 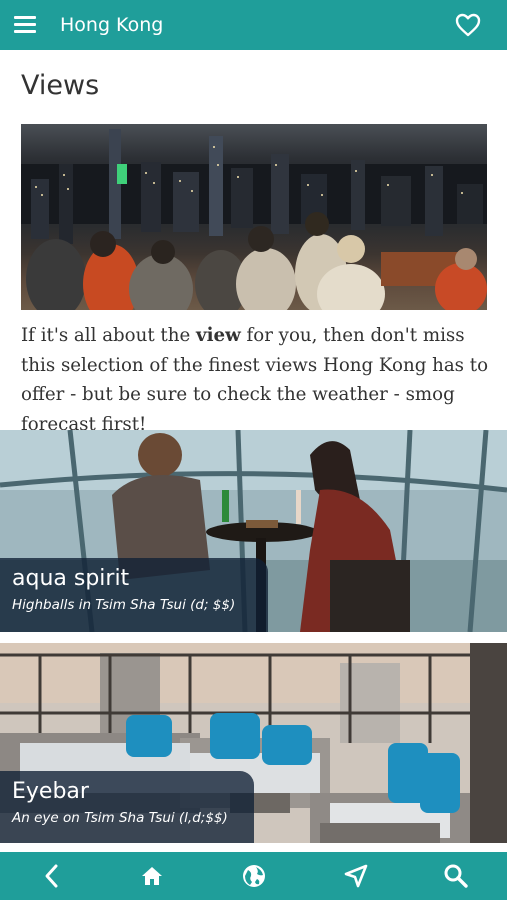 I want to click on globe-icon, so click(x=254, y=876).